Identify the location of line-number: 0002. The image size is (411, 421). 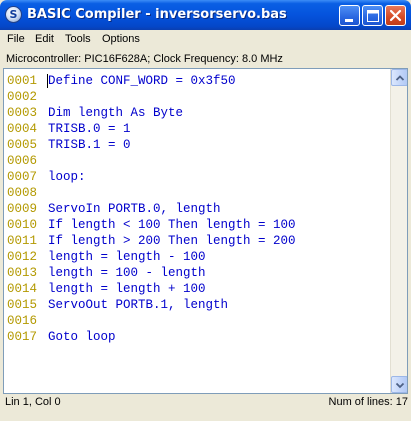
(22, 97).